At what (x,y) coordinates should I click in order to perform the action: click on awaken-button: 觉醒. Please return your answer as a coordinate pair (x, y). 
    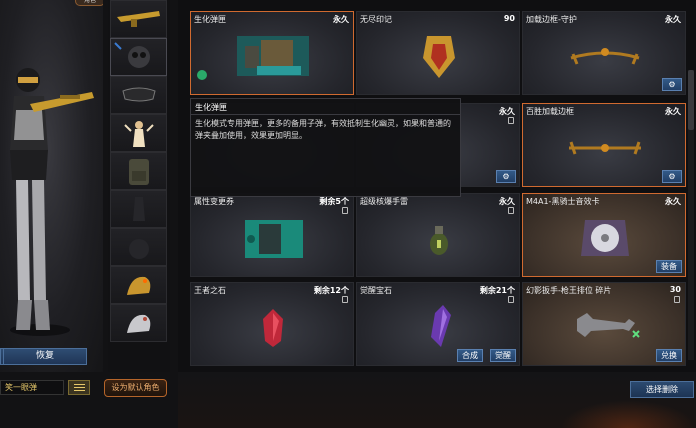
    Looking at the image, I should click on (503, 355).